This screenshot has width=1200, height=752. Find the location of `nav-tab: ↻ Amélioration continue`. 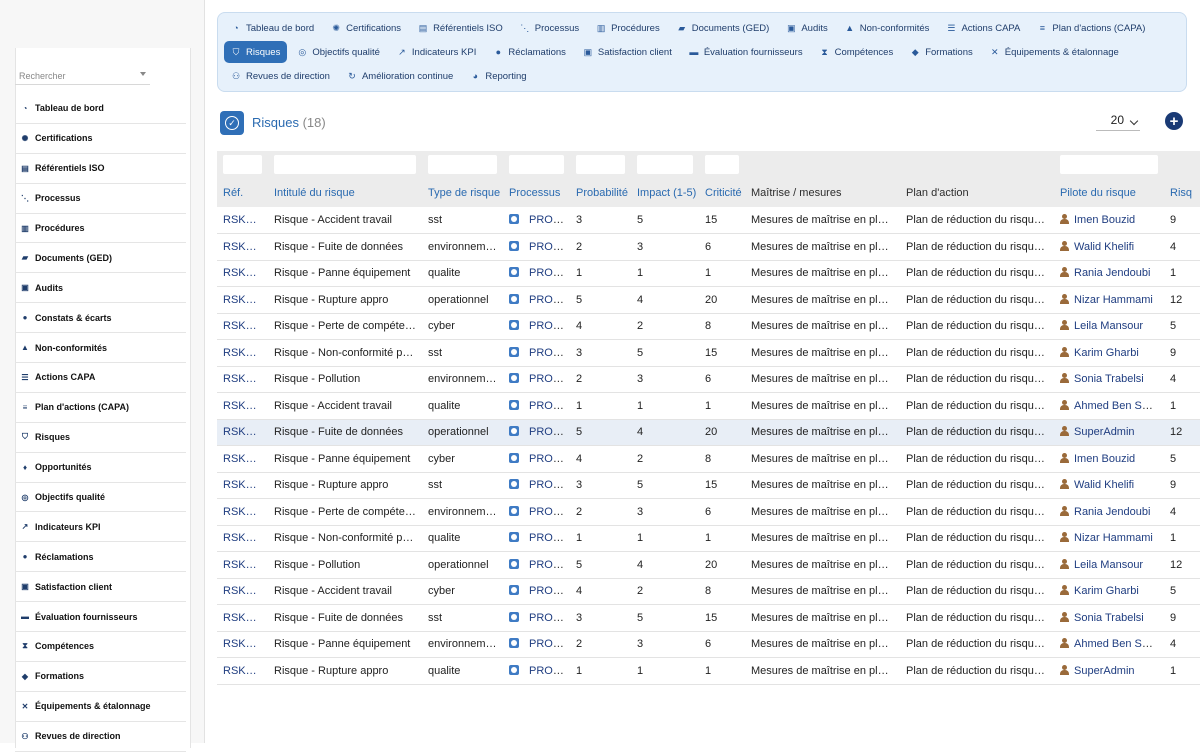

nav-tab: ↻ Amélioration continue is located at coordinates (400, 76).